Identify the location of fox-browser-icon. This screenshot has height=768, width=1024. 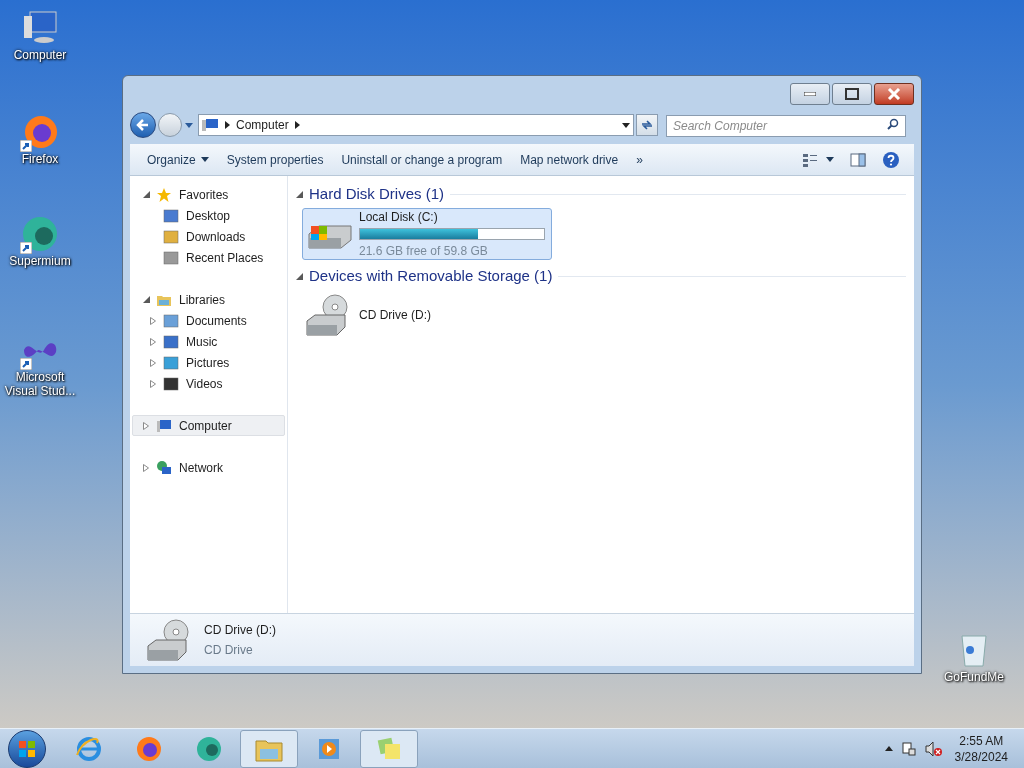
(149, 748).